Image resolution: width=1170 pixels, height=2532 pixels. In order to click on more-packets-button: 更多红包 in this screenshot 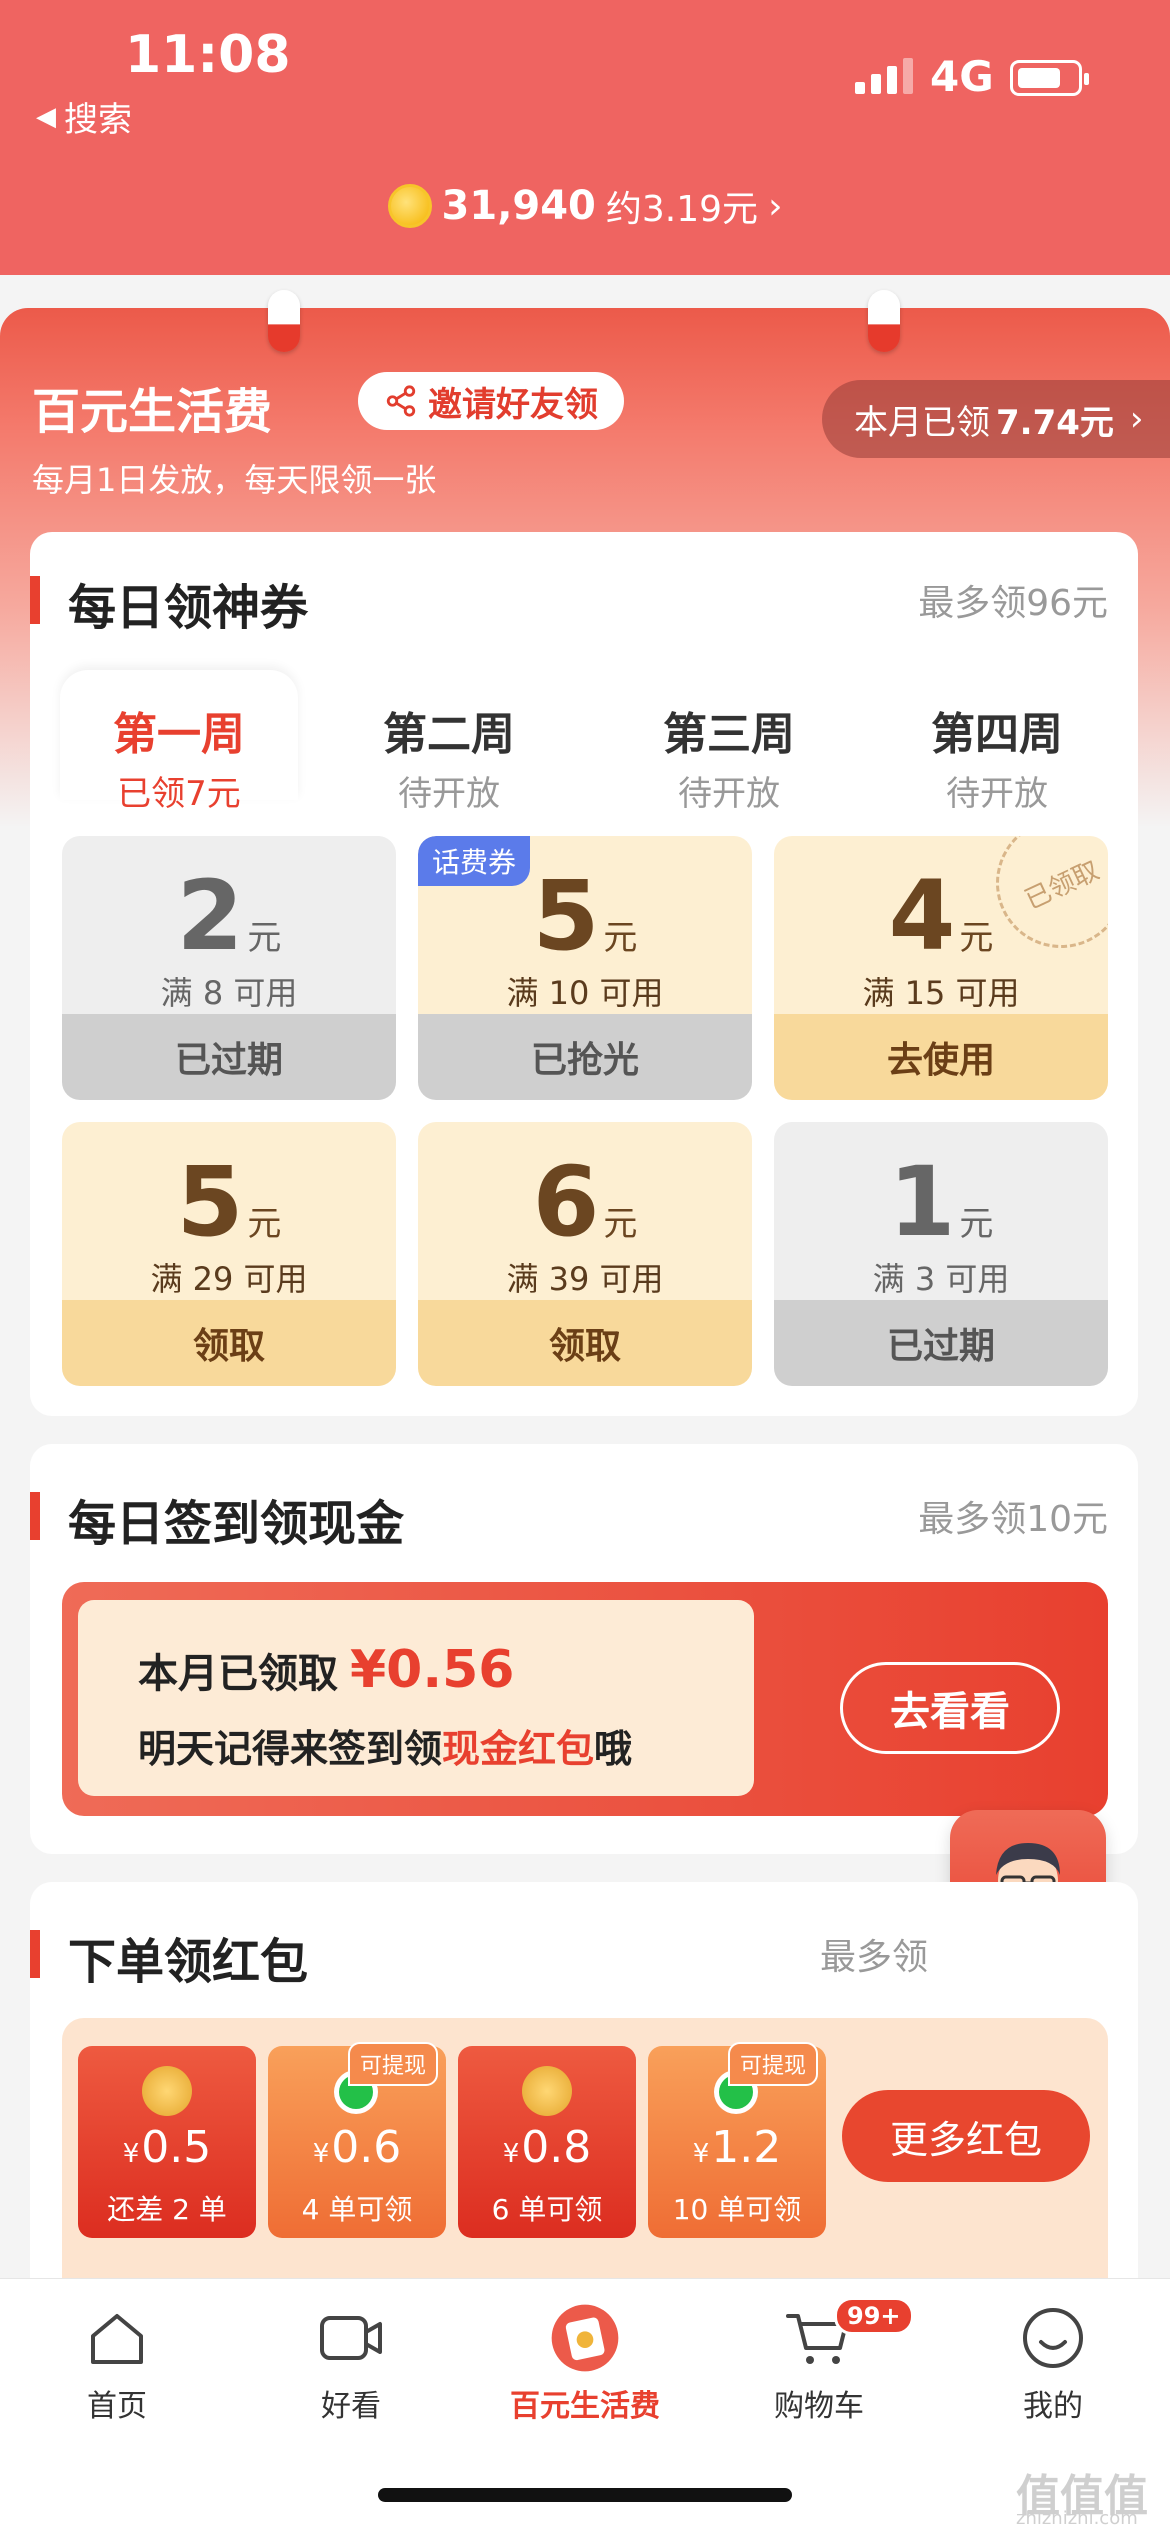, I will do `click(966, 2136)`.